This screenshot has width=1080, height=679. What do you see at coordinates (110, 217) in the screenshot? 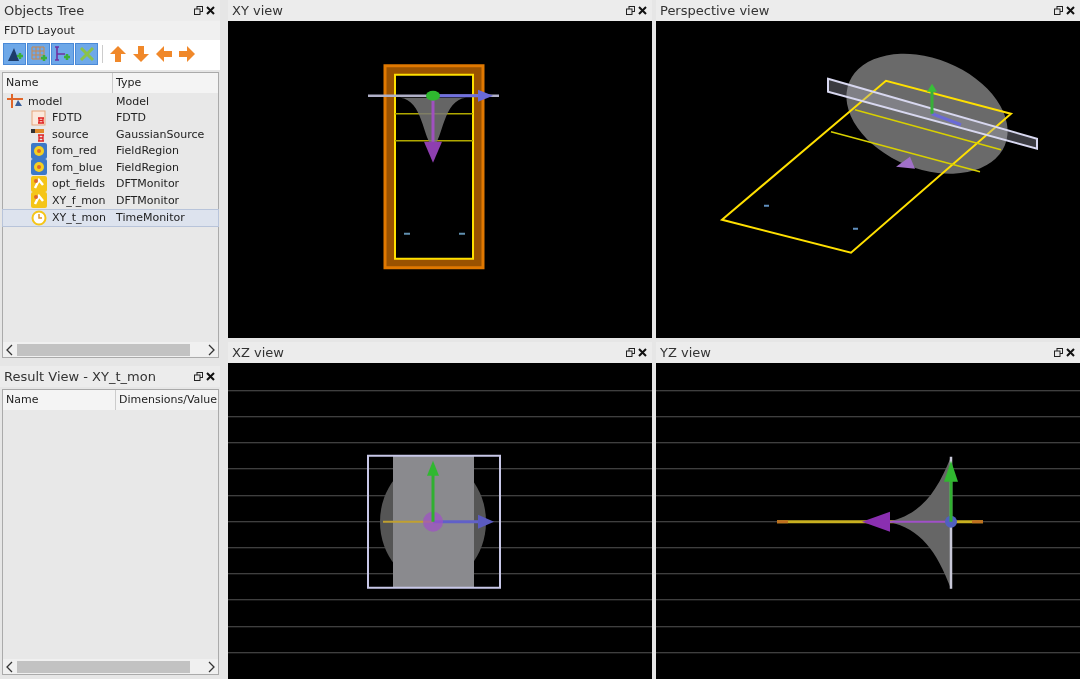
I see `tree-row: XY_t_mon TimeMonitor` at bounding box center [110, 217].